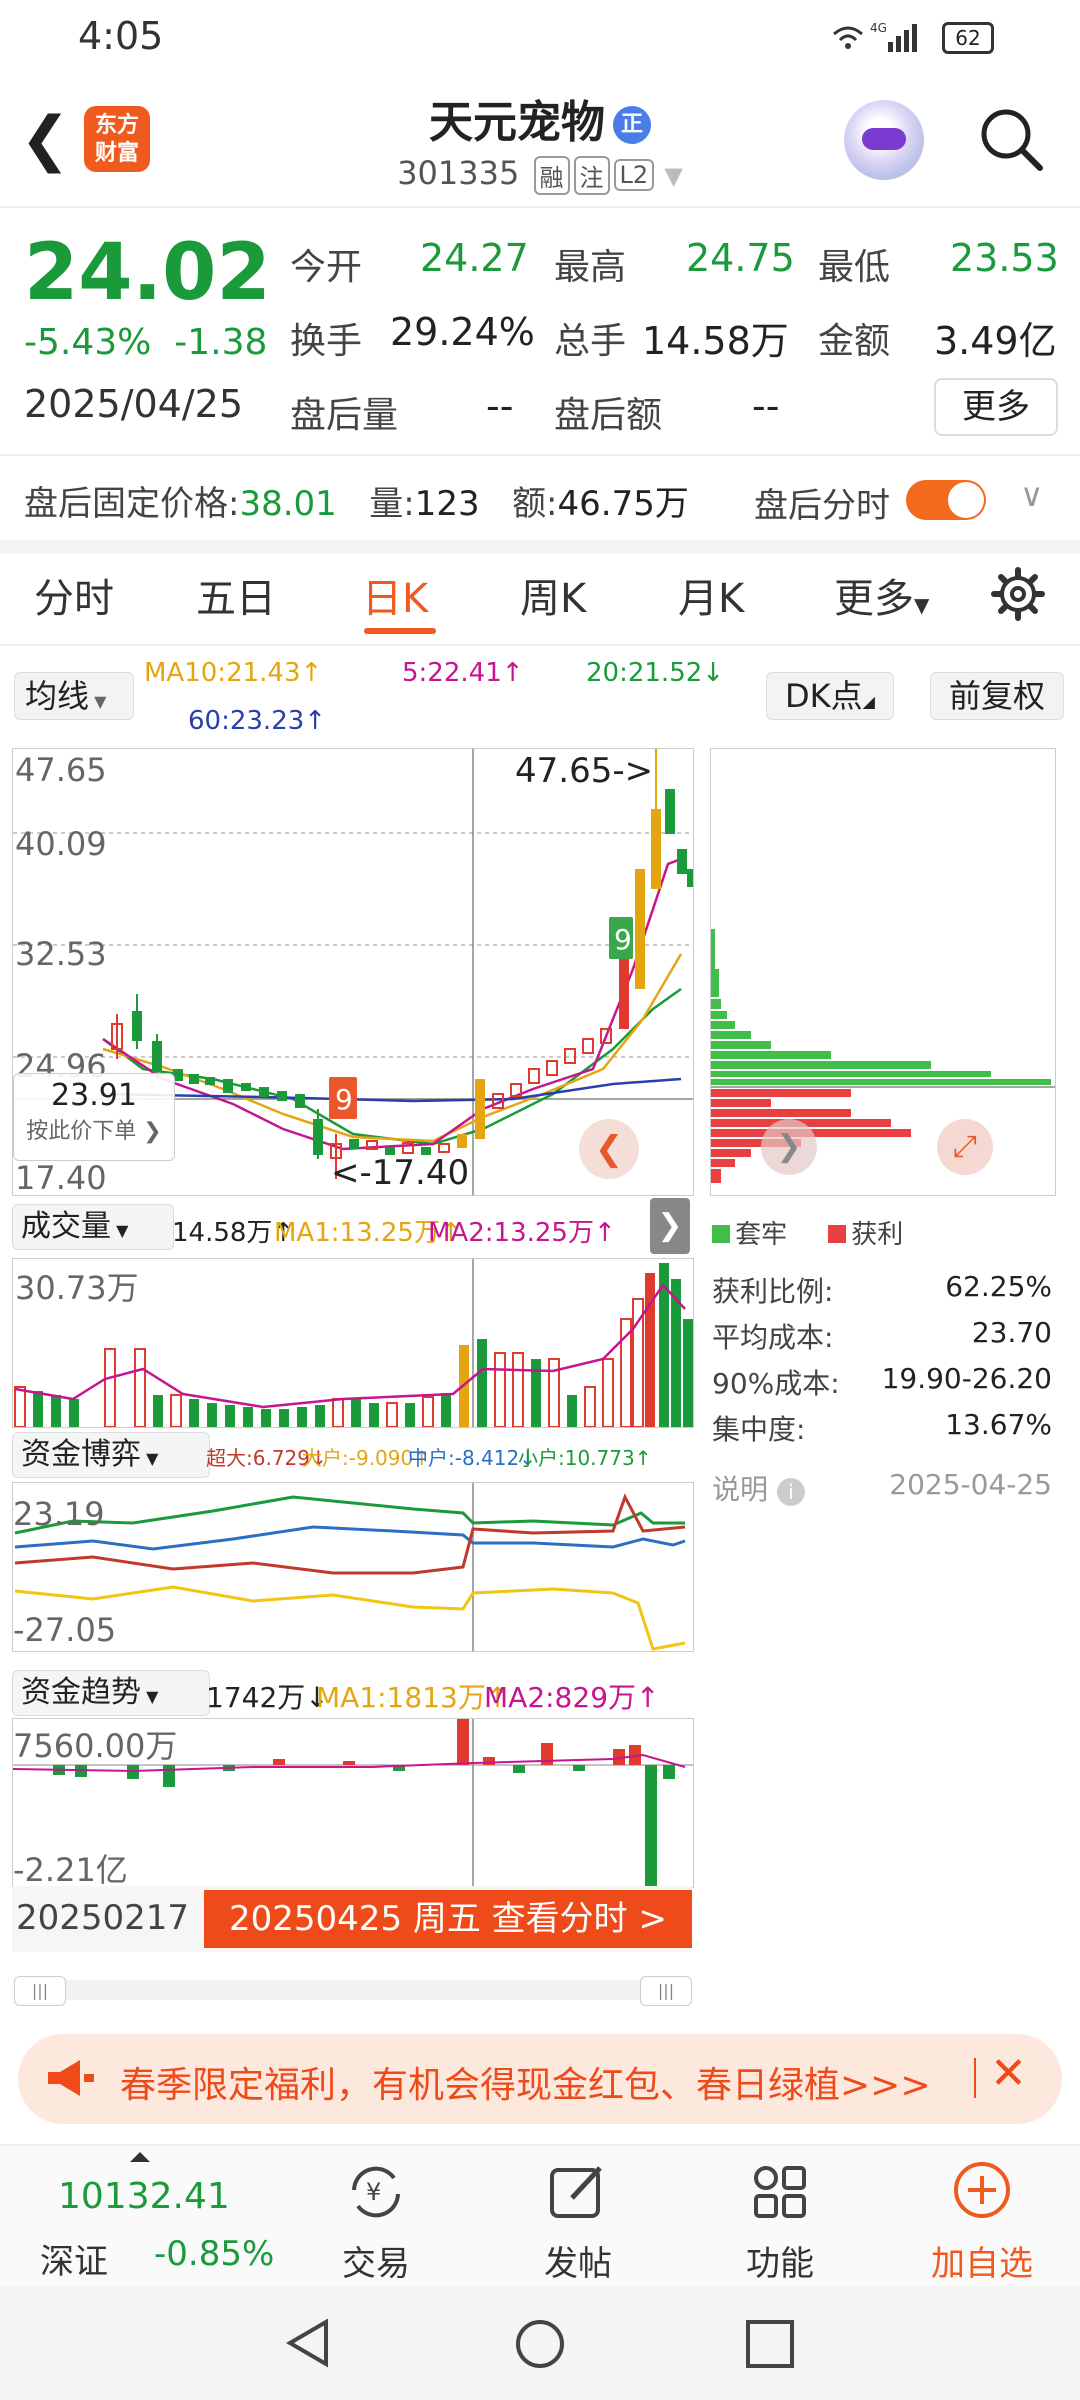 Image resolution: width=1080 pixels, height=2400 pixels. What do you see at coordinates (780, 2192) in the screenshot?
I see `grid-icon` at bounding box center [780, 2192].